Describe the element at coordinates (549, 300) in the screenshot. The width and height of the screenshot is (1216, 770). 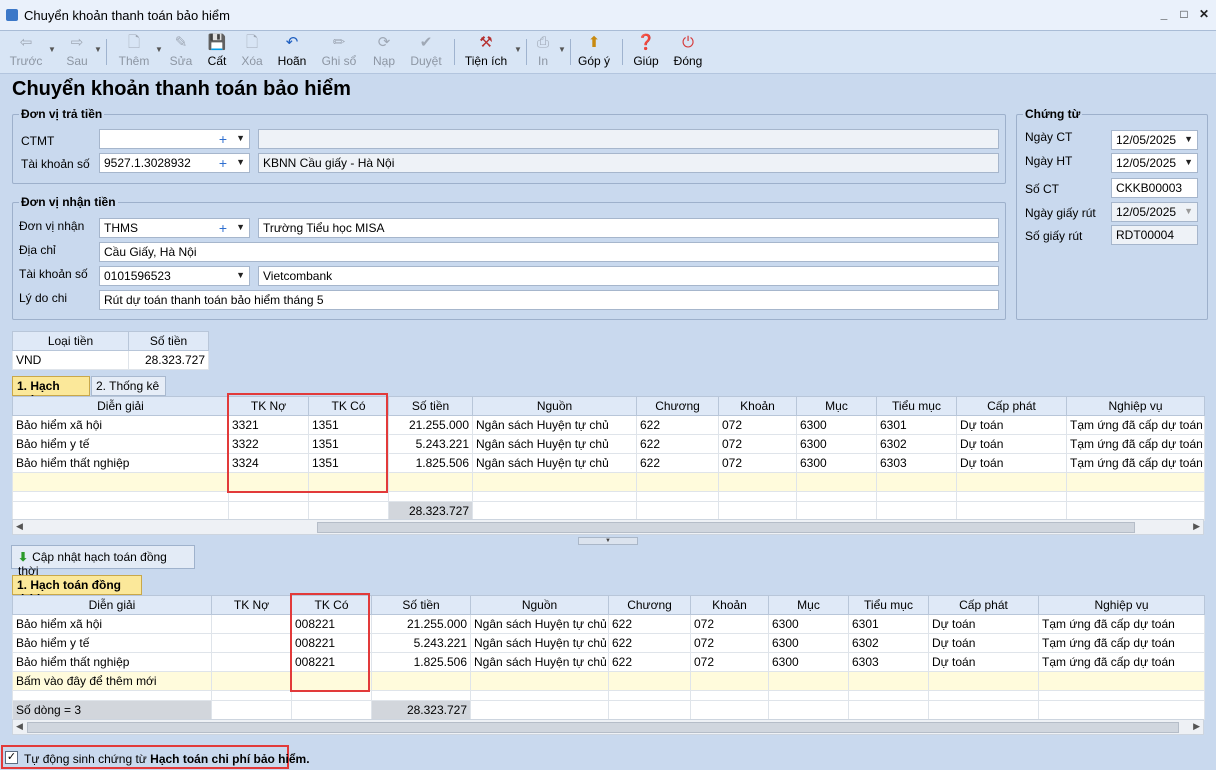
I see `reason-field: Rút dự toán thanh toán bảo hiểm tháng 5` at that location.